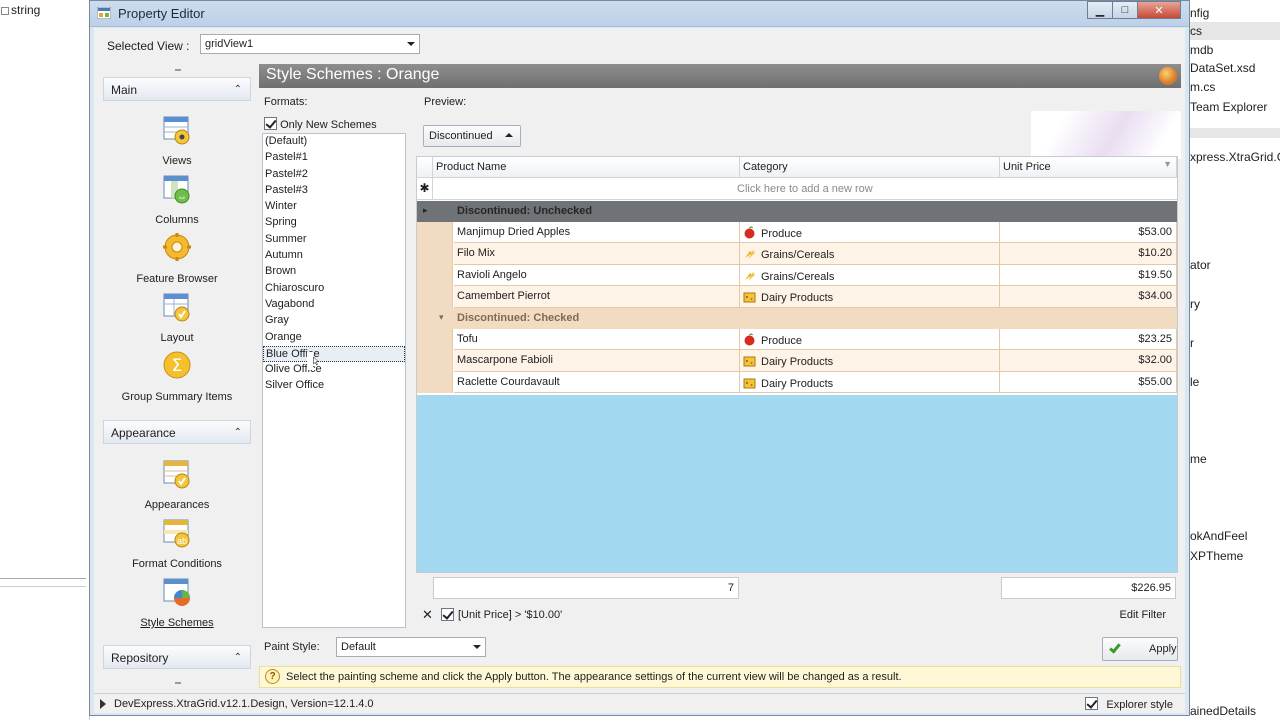 The height and width of the screenshot is (720, 1280). I want to click on scroll-up-indicator, so click(178, 70).